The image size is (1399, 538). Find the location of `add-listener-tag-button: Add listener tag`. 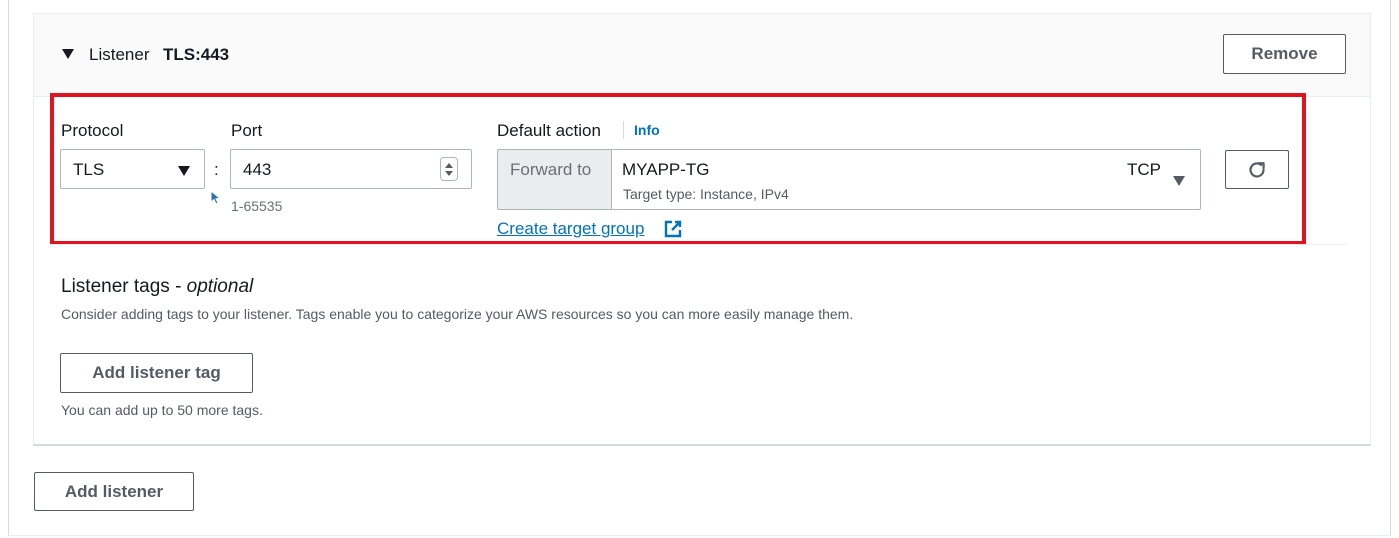

add-listener-tag-button: Add listener tag is located at coordinates (156, 373).